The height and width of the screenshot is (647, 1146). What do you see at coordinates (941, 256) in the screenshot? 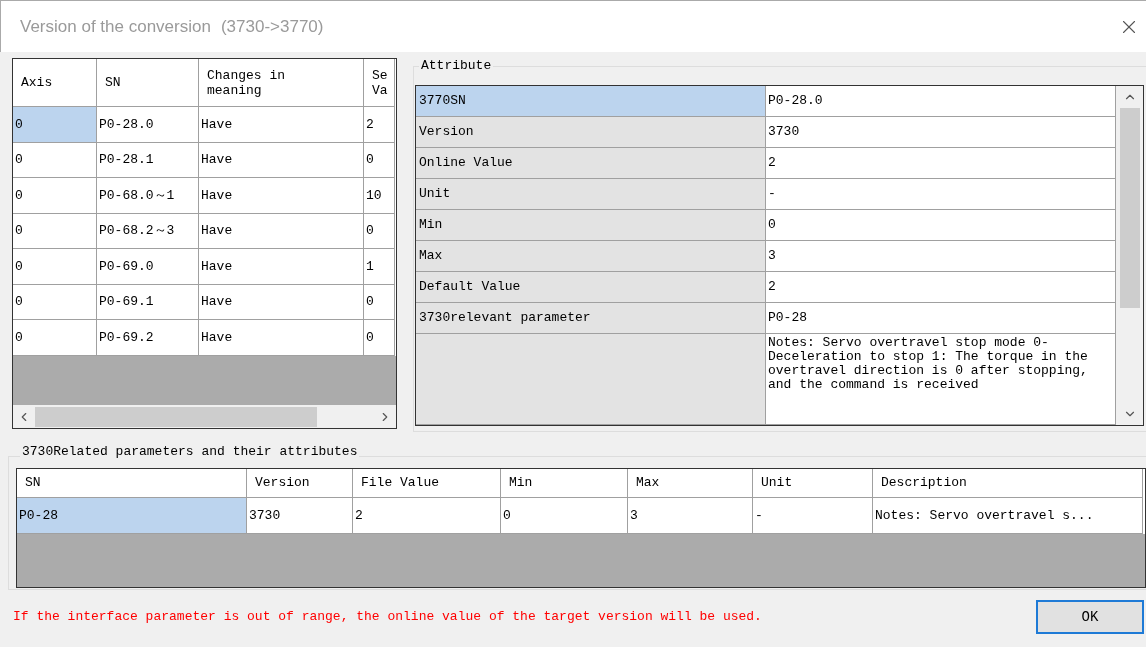
I see `property-value: 3` at bounding box center [941, 256].